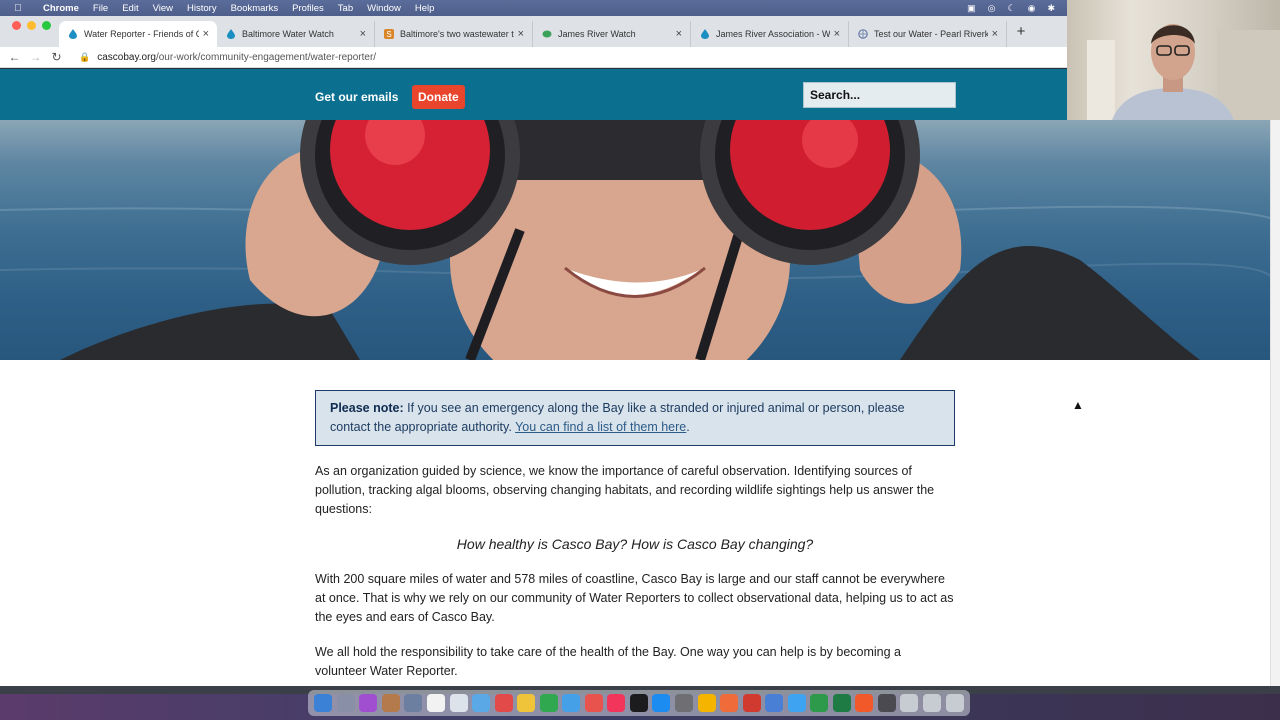 The height and width of the screenshot is (720, 1280). I want to click on menu-help: Help, so click(425, 8).